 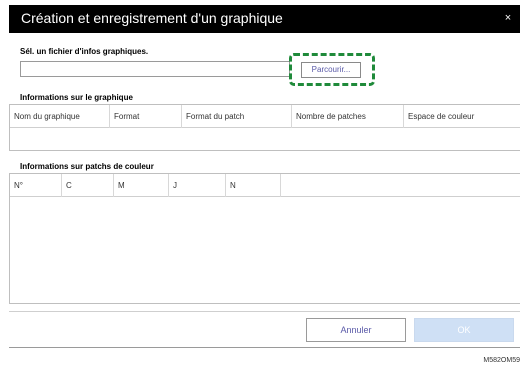 I want to click on col-format: Format, so click(x=146, y=116).